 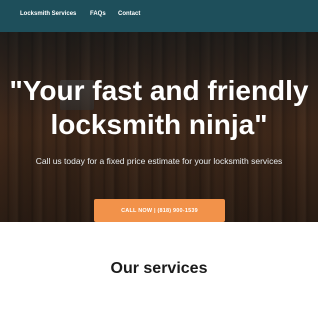 I want to click on main-nav: Us Locksmith Services FAQs Contact, so click(x=79, y=14).